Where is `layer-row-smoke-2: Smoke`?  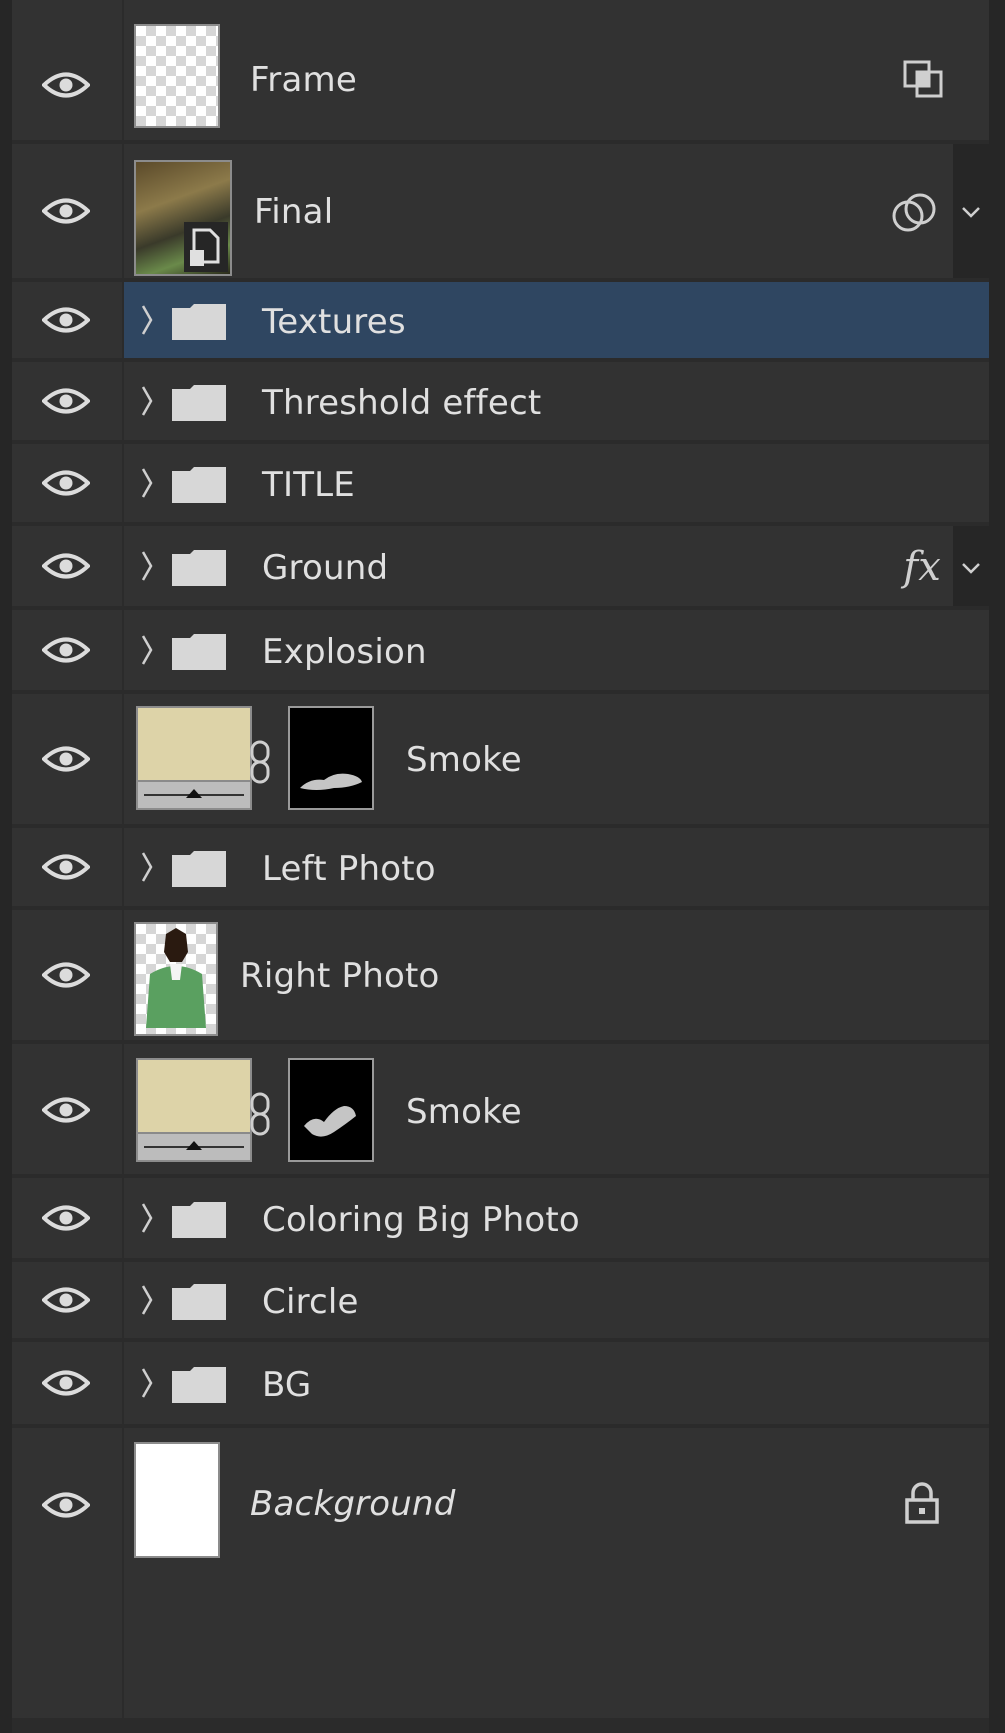 layer-row-smoke-2: Smoke is located at coordinates (500, 1109).